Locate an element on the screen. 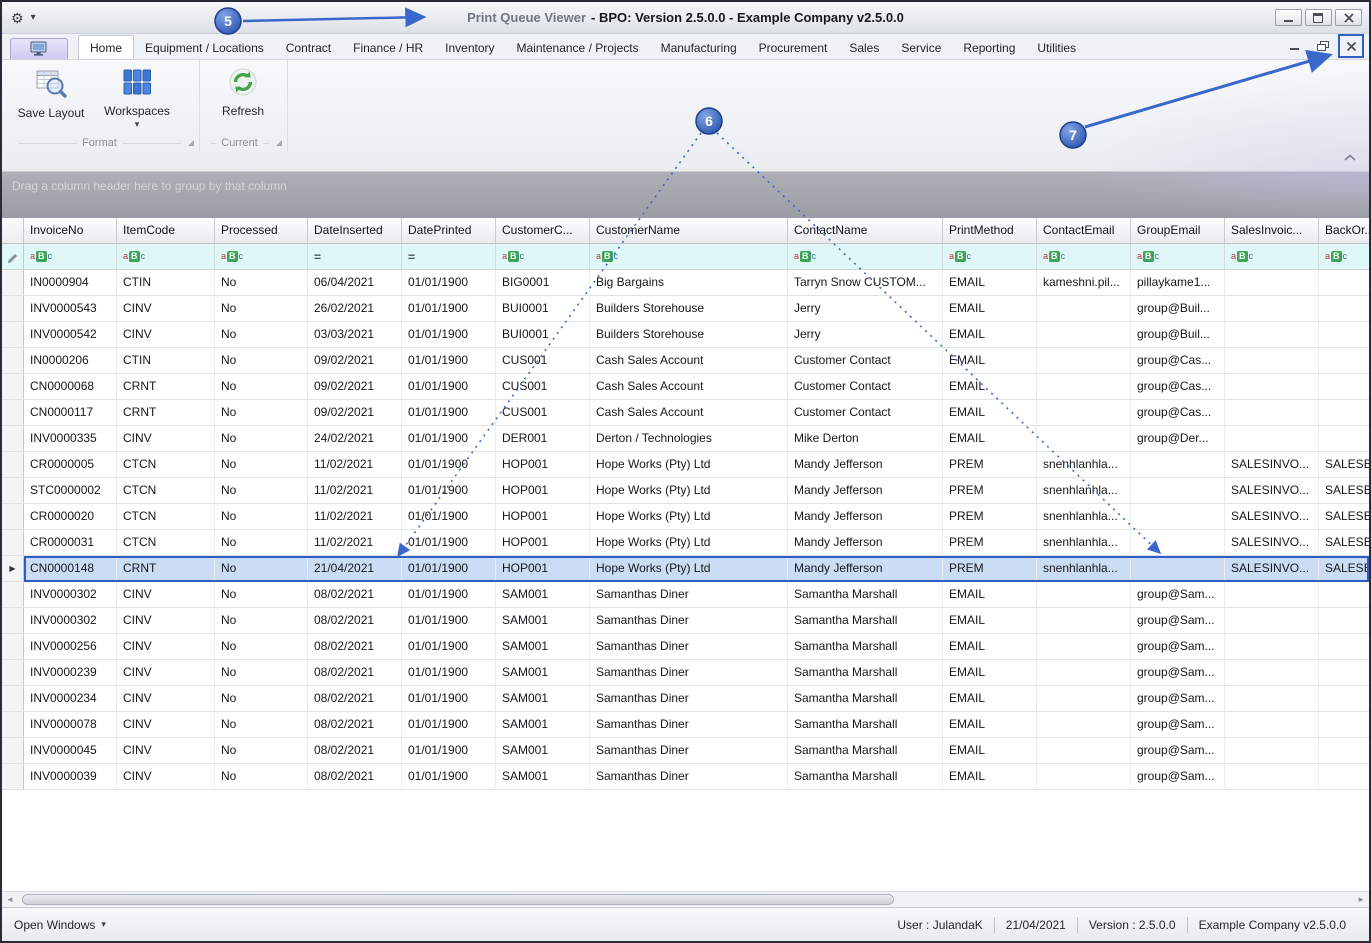 The height and width of the screenshot is (943, 1371). cell-groupEmail is located at coordinates (1178, 543).